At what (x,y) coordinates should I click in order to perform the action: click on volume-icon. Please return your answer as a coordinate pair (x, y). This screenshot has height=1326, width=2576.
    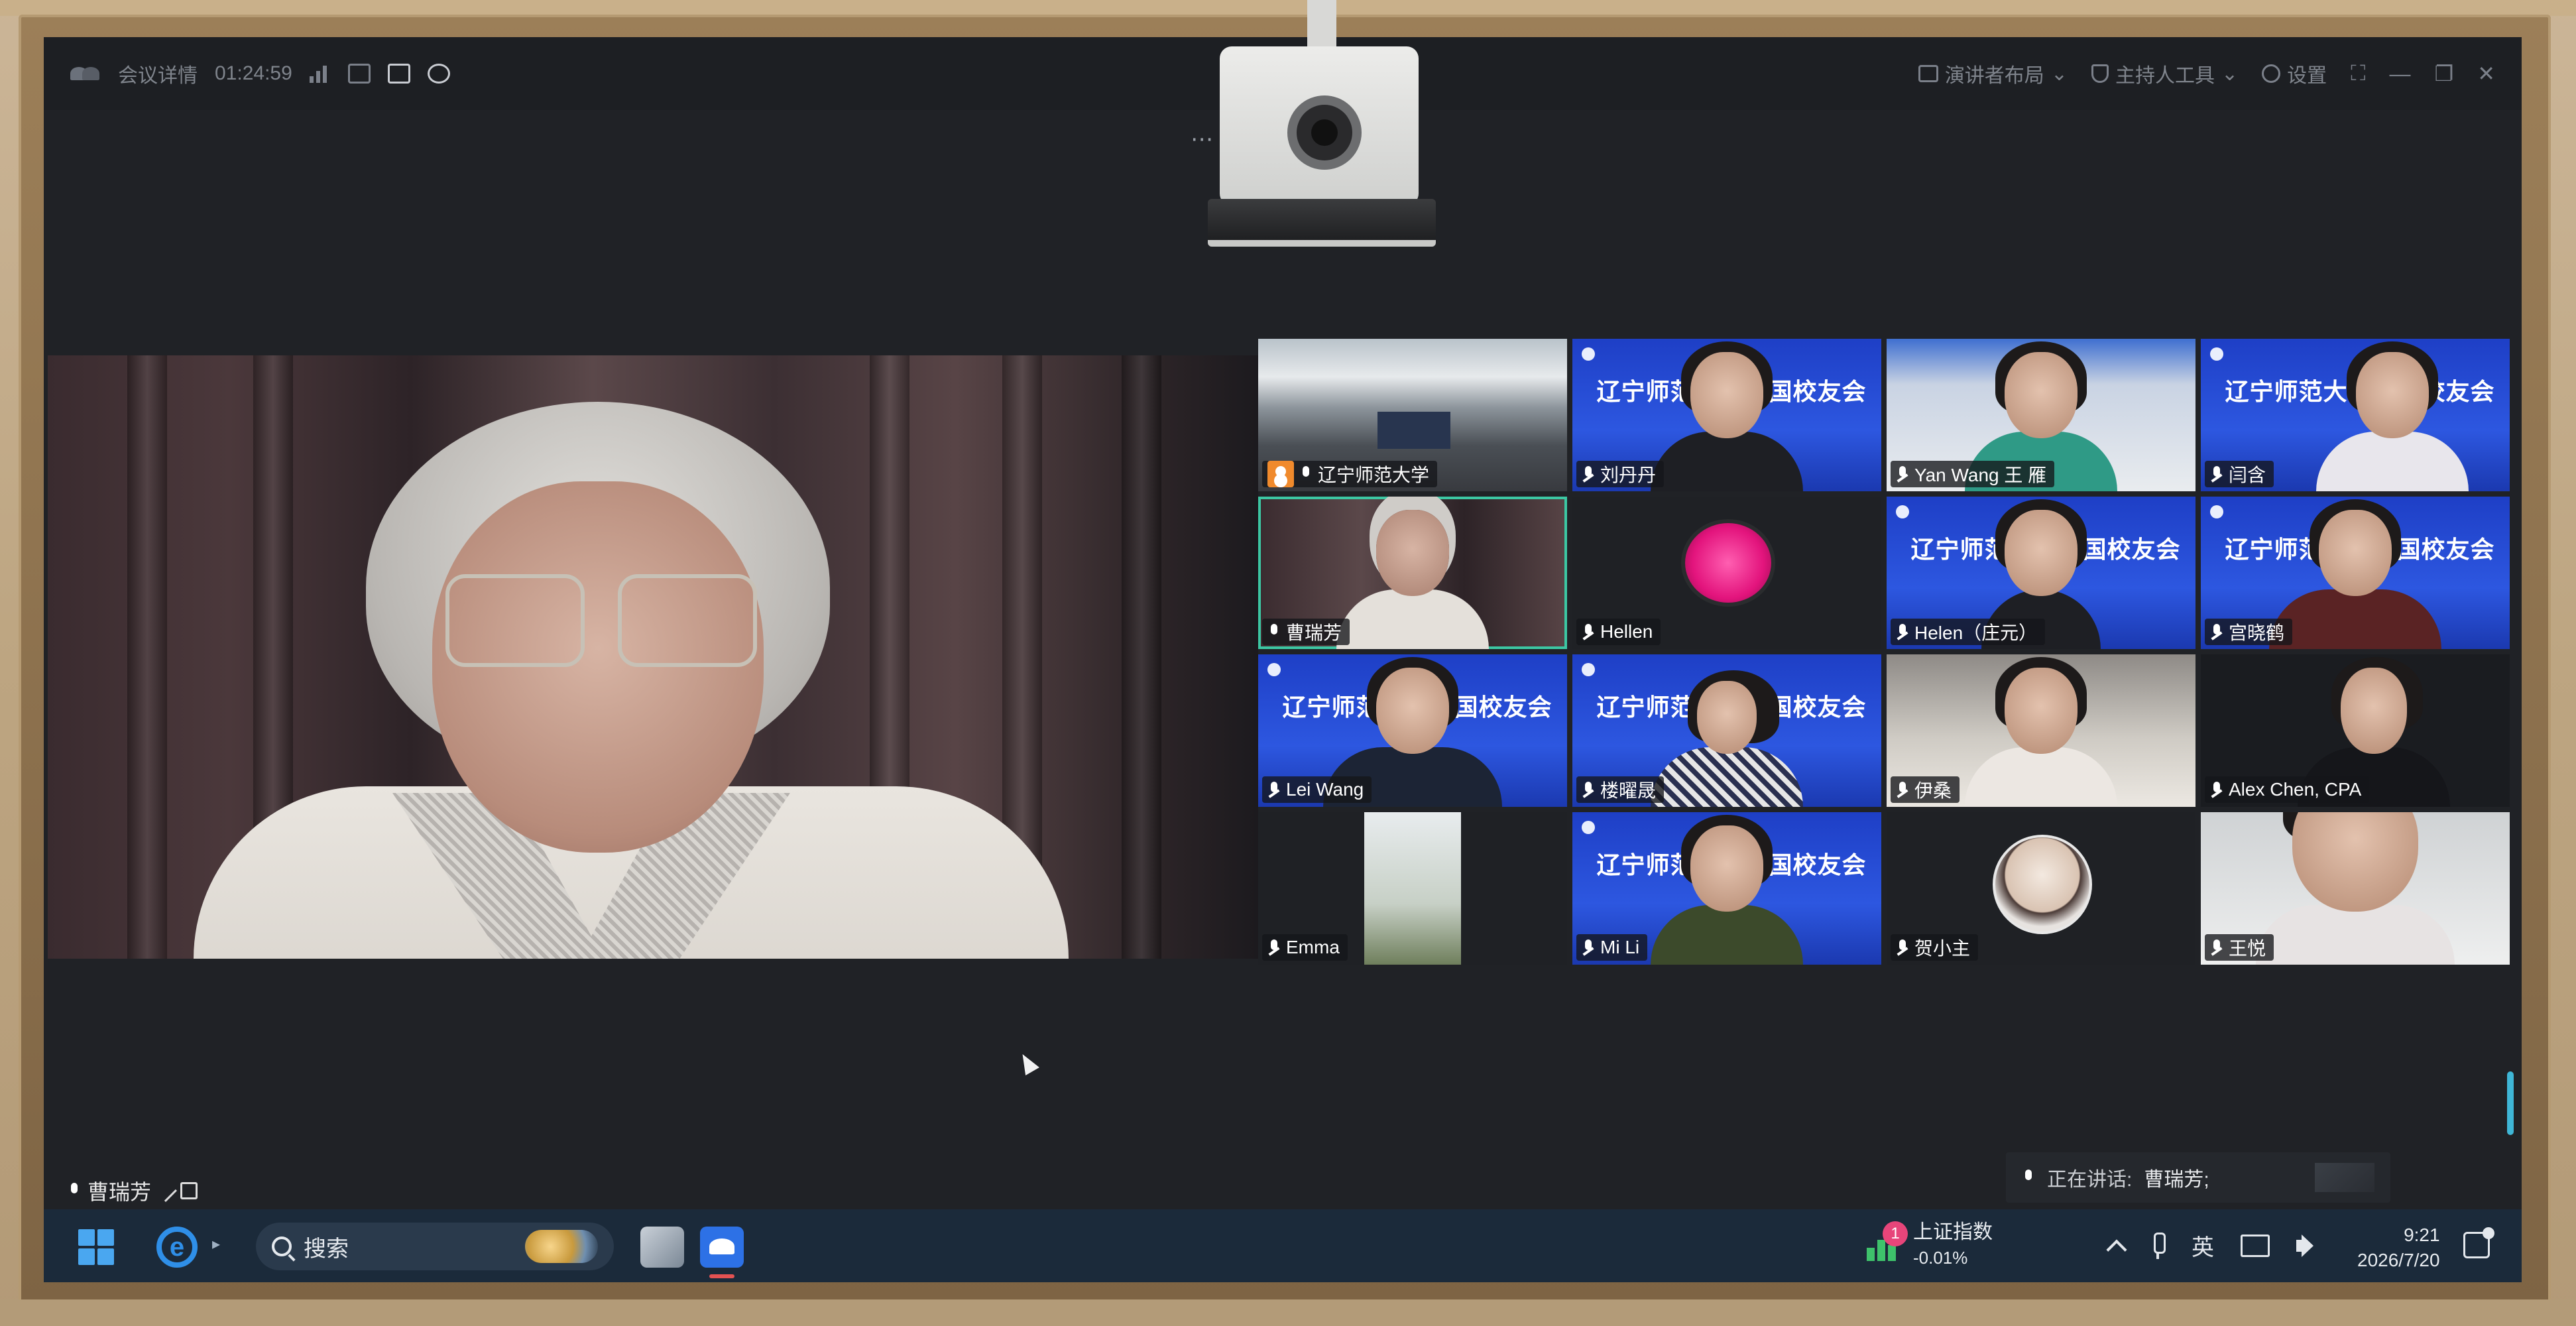
    Looking at the image, I should click on (2310, 1245).